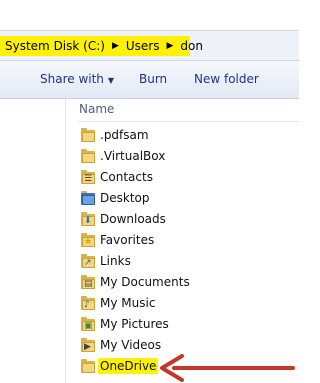  I want to click on file-name: My Pictures, so click(134, 323).